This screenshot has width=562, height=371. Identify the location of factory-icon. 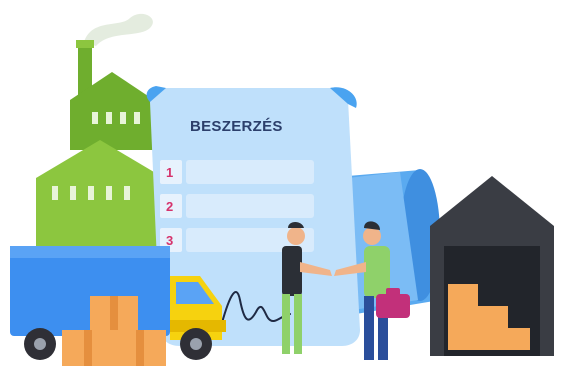
(100, 145).